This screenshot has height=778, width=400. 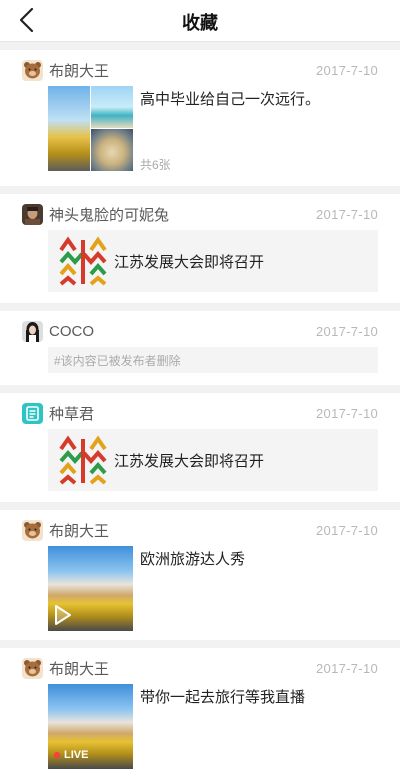 I want to click on list-item: 神头鬼脸的可妮兔 2017-7-10 江苏发展大会即将召开, so click(x=200, y=248).